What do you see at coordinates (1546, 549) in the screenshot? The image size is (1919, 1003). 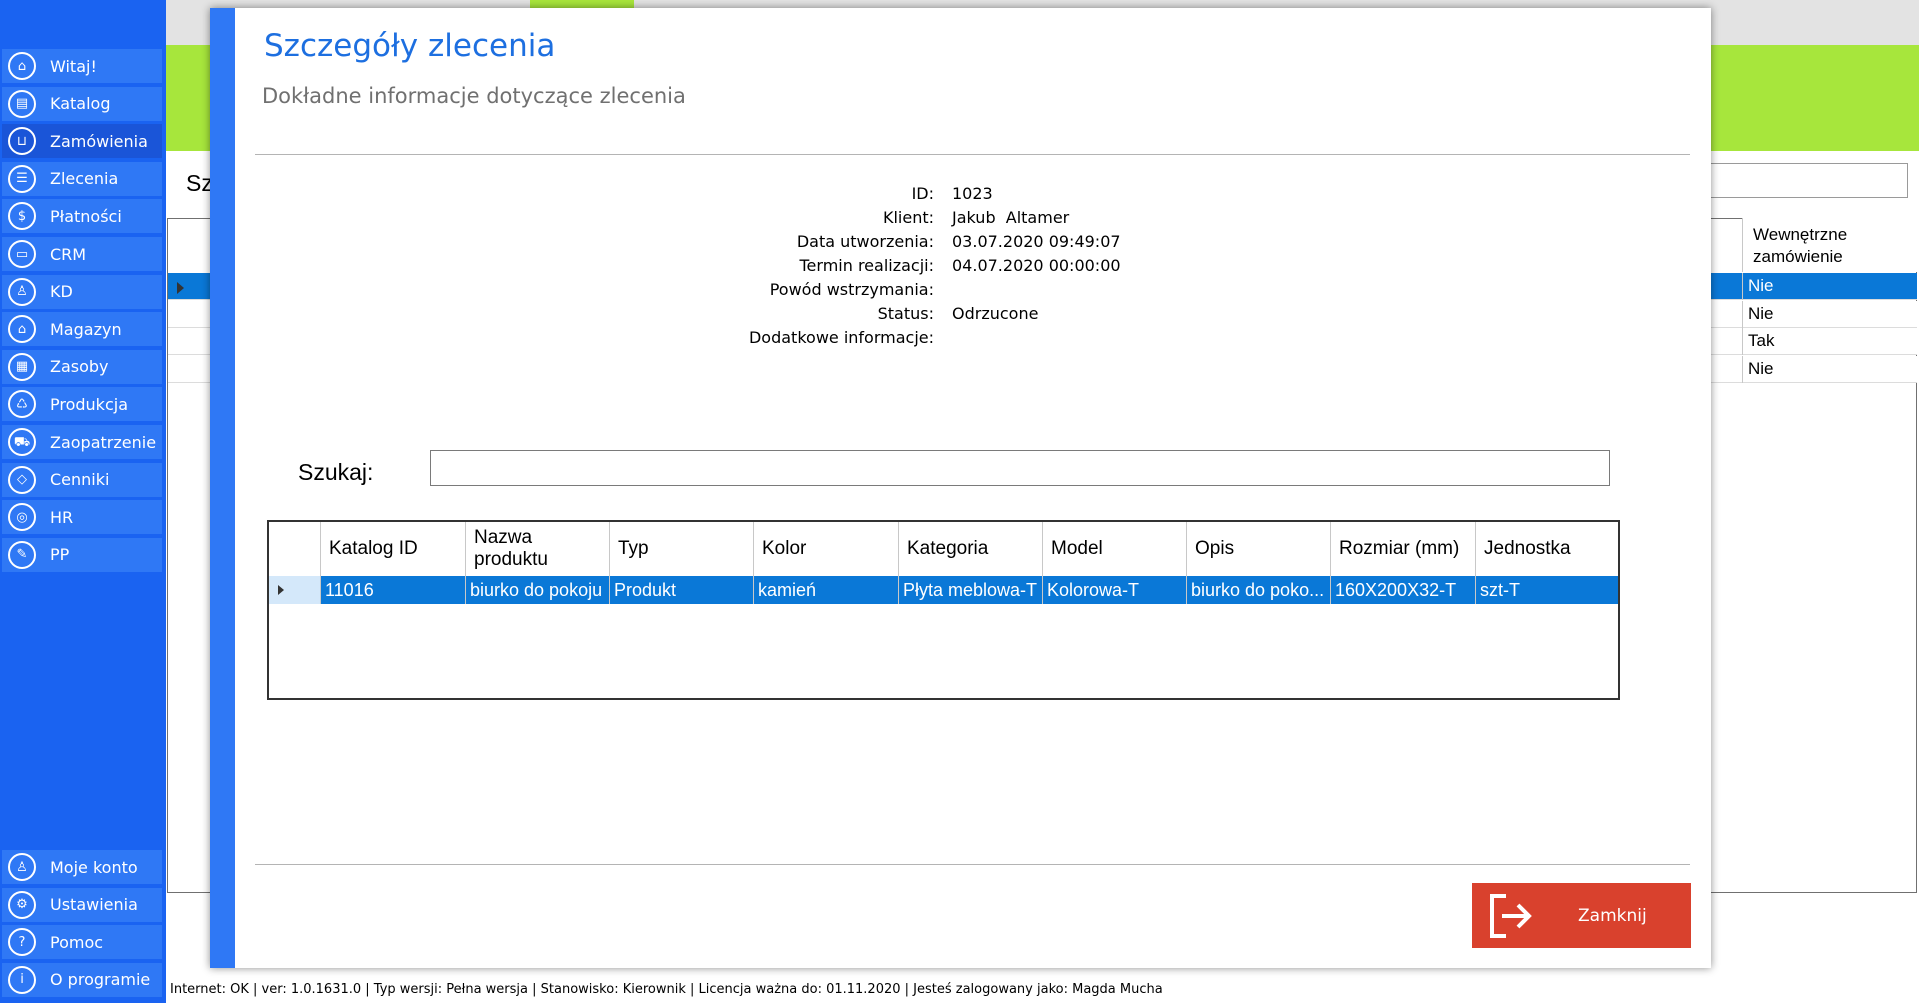 I see `column-header: Jednostka` at bounding box center [1546, 549].